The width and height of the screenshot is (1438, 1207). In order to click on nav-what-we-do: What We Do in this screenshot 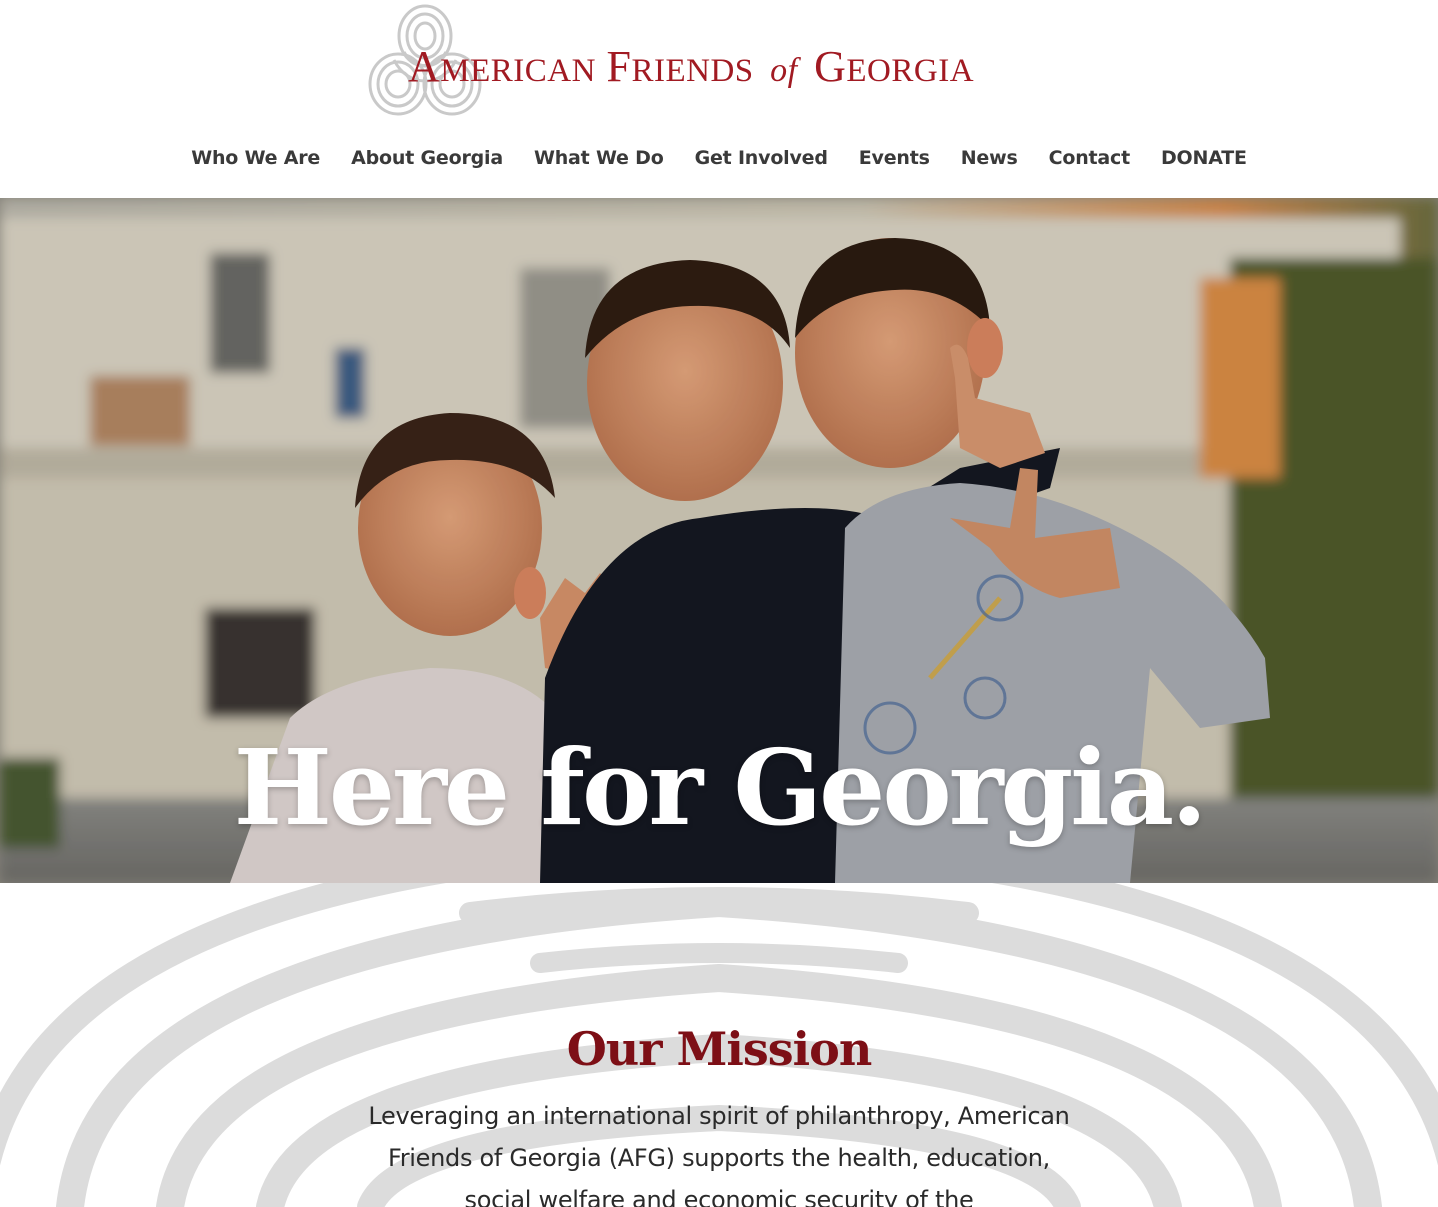, I will do `click(599, 158)`.